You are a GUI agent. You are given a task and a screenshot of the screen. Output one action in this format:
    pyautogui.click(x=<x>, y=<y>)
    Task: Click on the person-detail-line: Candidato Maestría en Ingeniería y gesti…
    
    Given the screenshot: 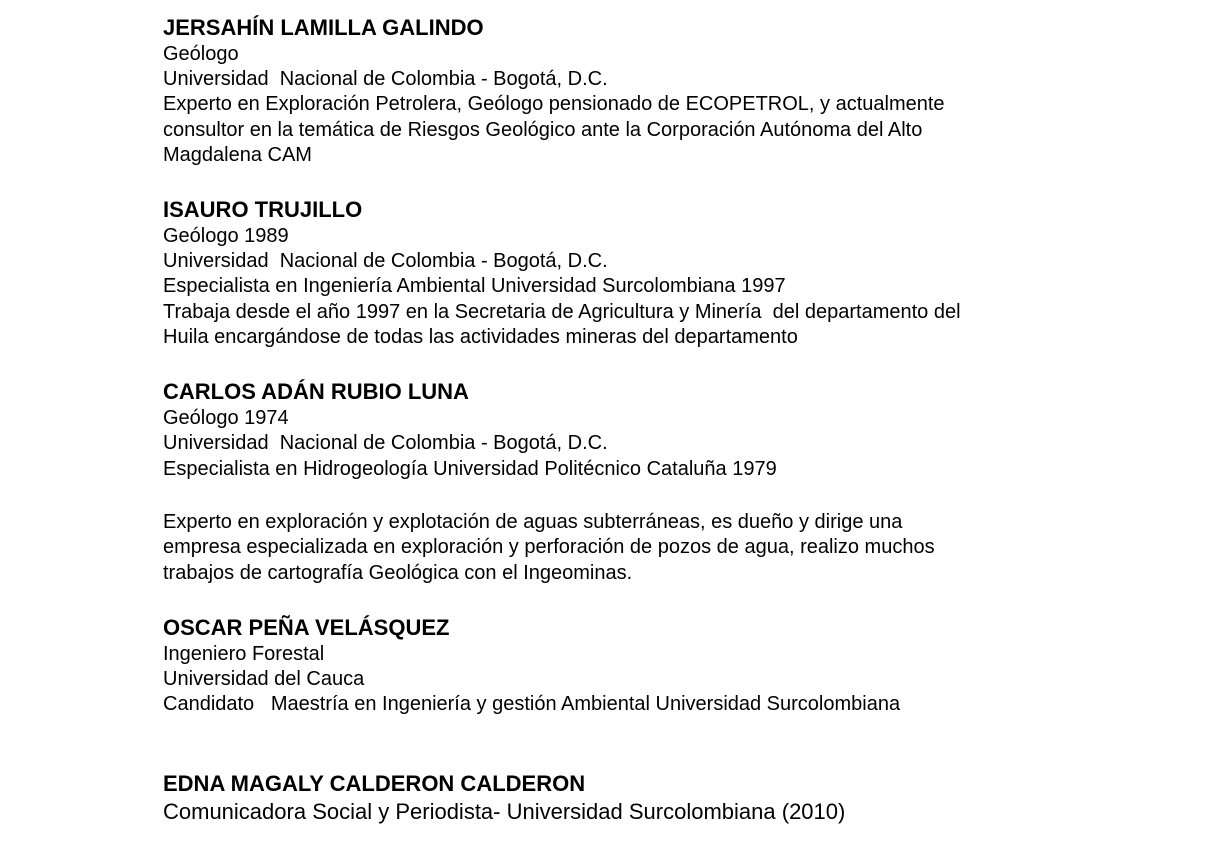 What is the action you would take?
    pyautogui.click(x=532, y=704)
    